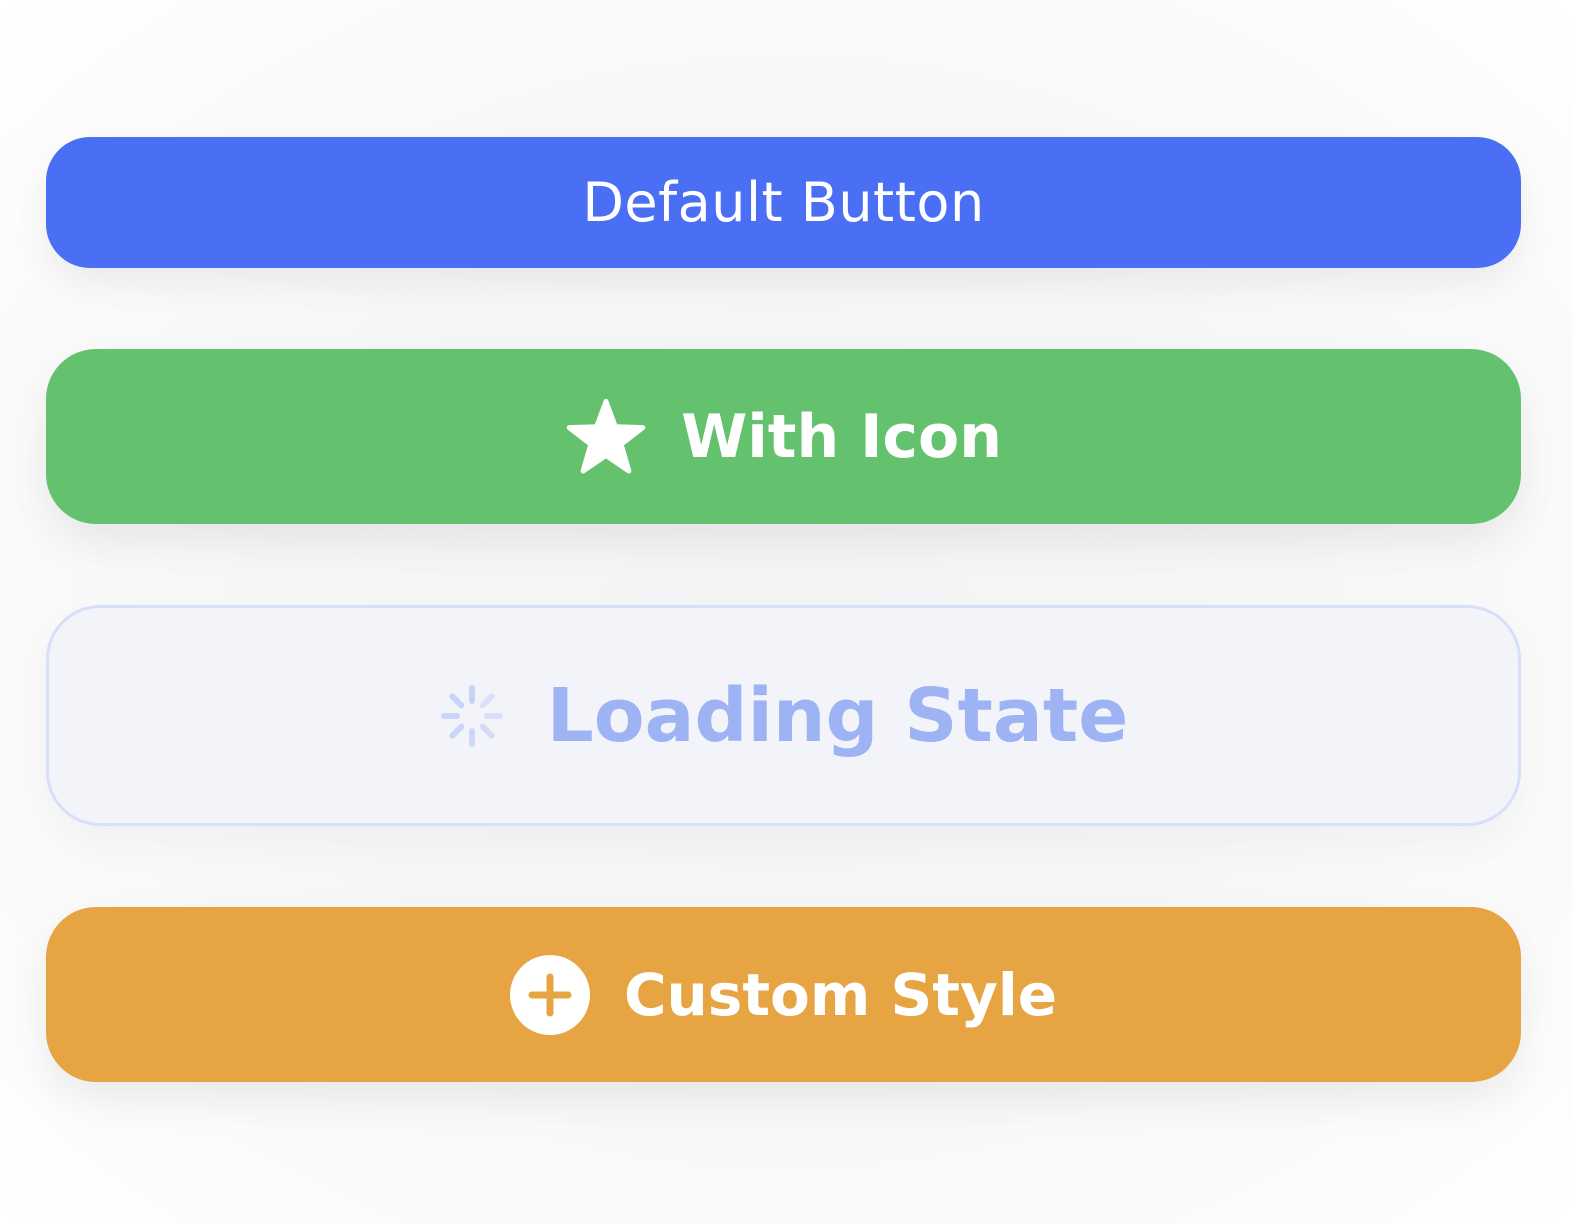 This screenshot has height=1224, width=1572. I want to click on loading-state-button-label: Loading State, so click(837, 715).